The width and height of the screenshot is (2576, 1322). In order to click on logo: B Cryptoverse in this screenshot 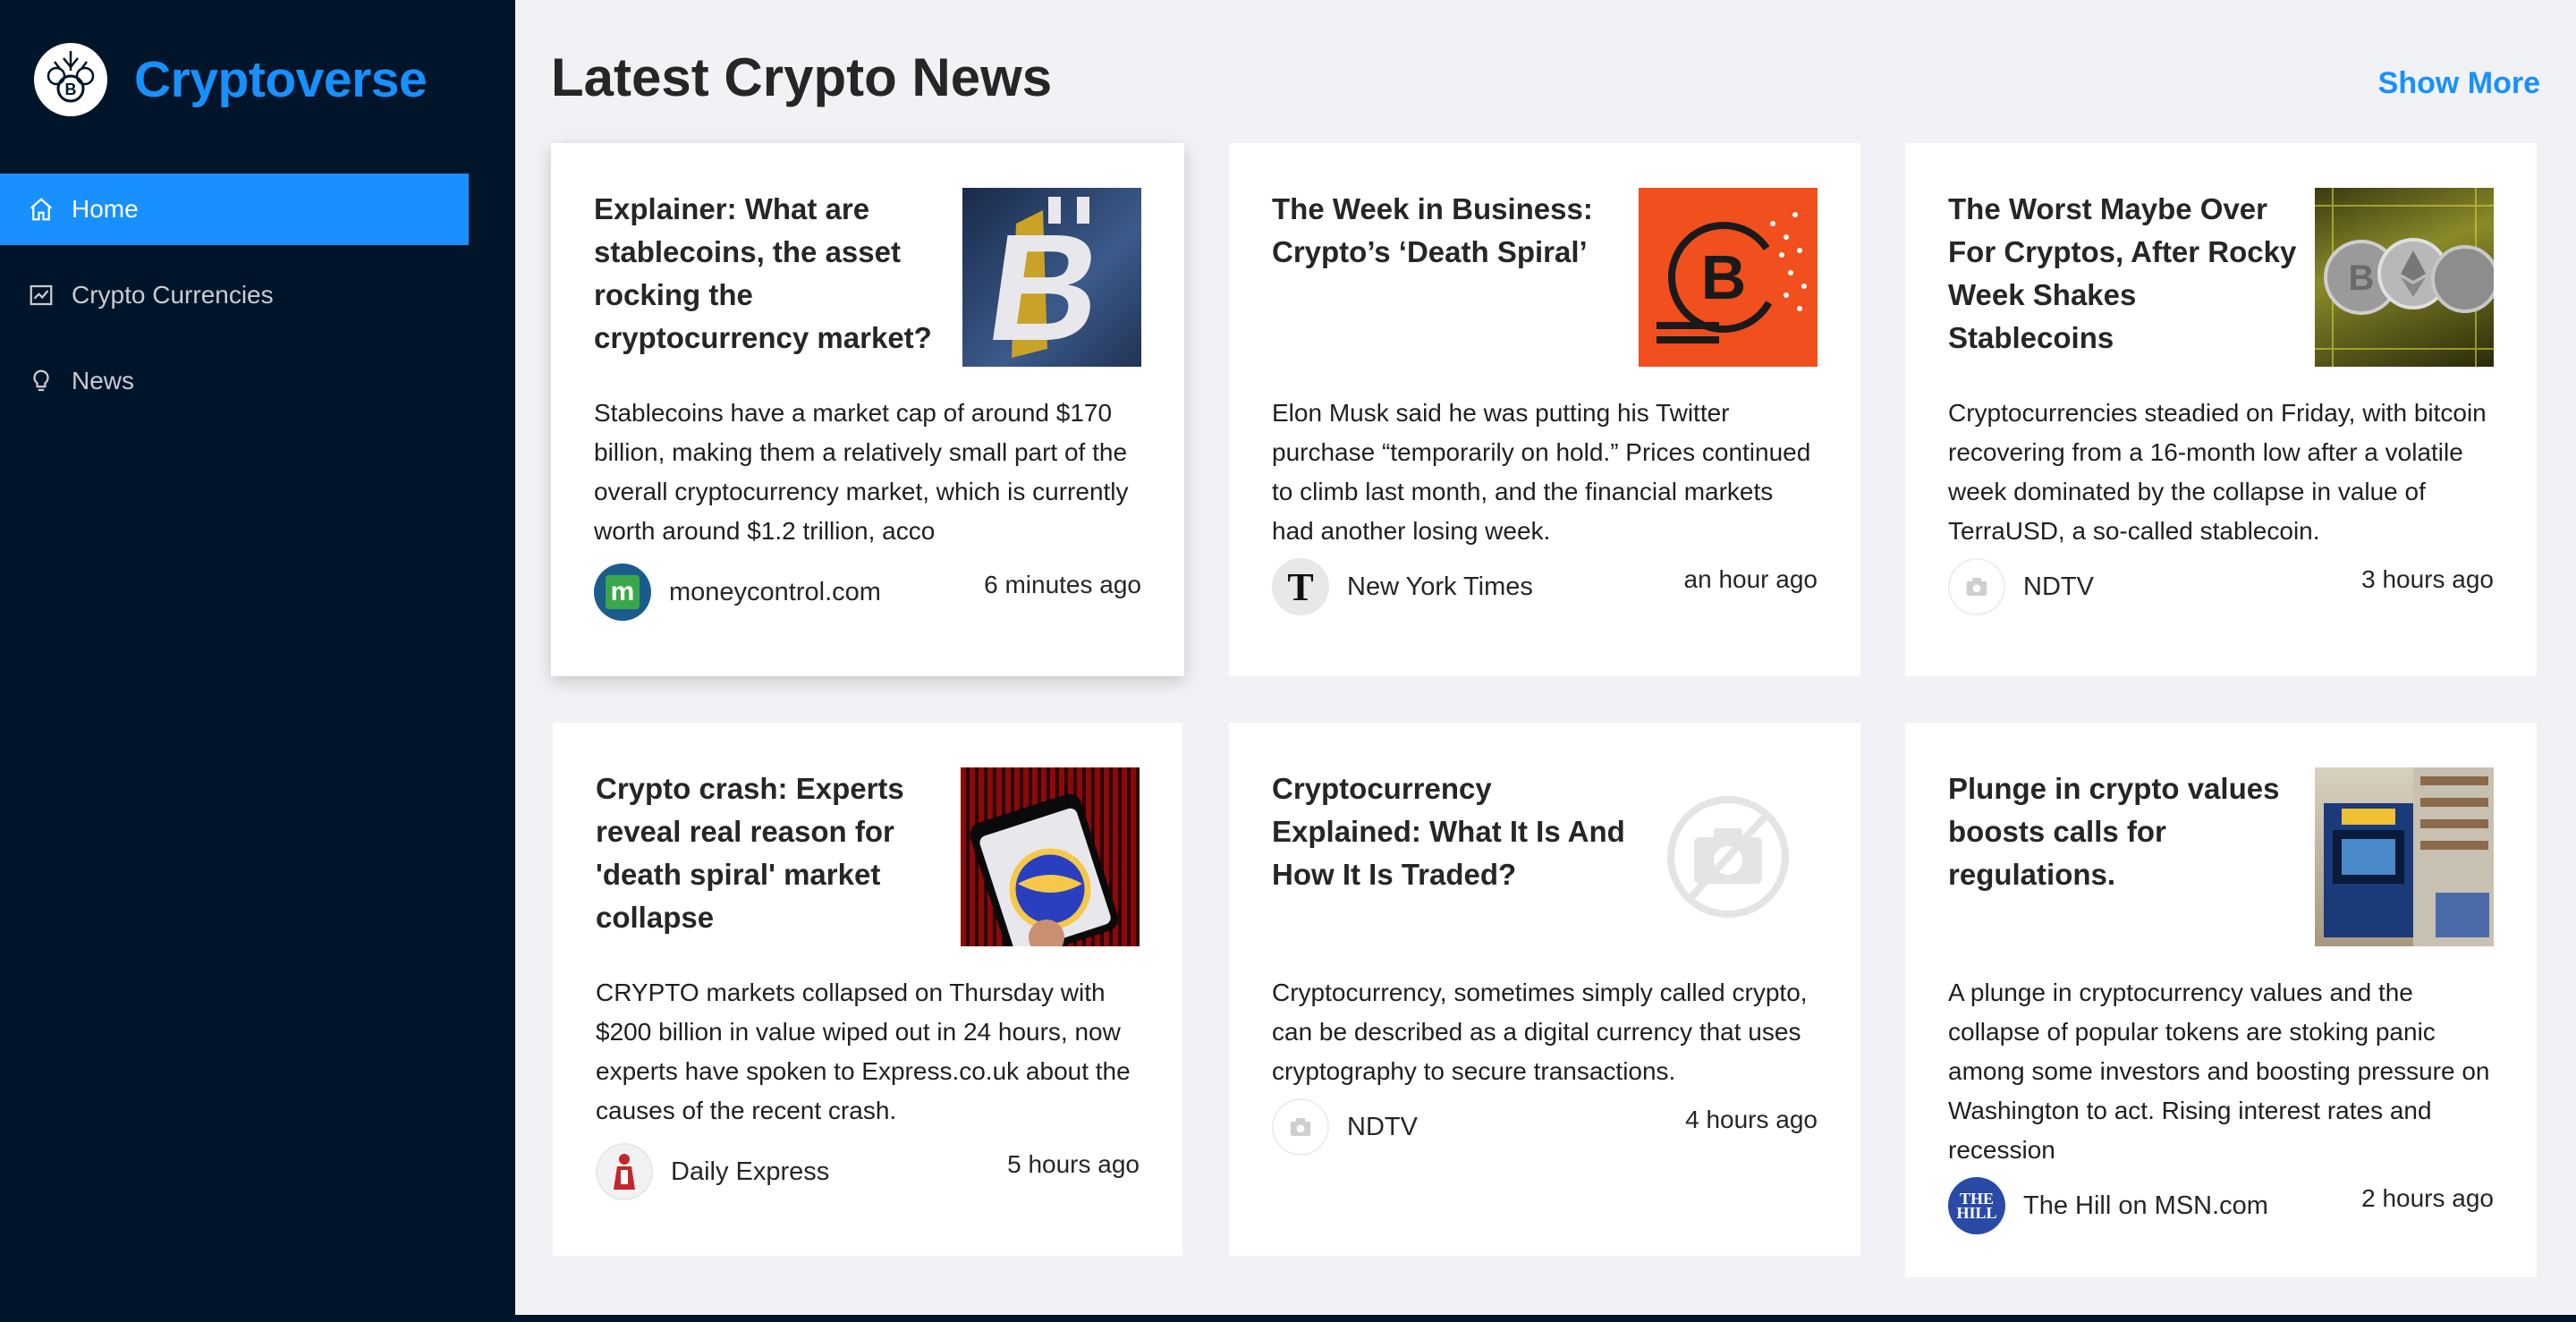, I will do `click(231, 79)`.